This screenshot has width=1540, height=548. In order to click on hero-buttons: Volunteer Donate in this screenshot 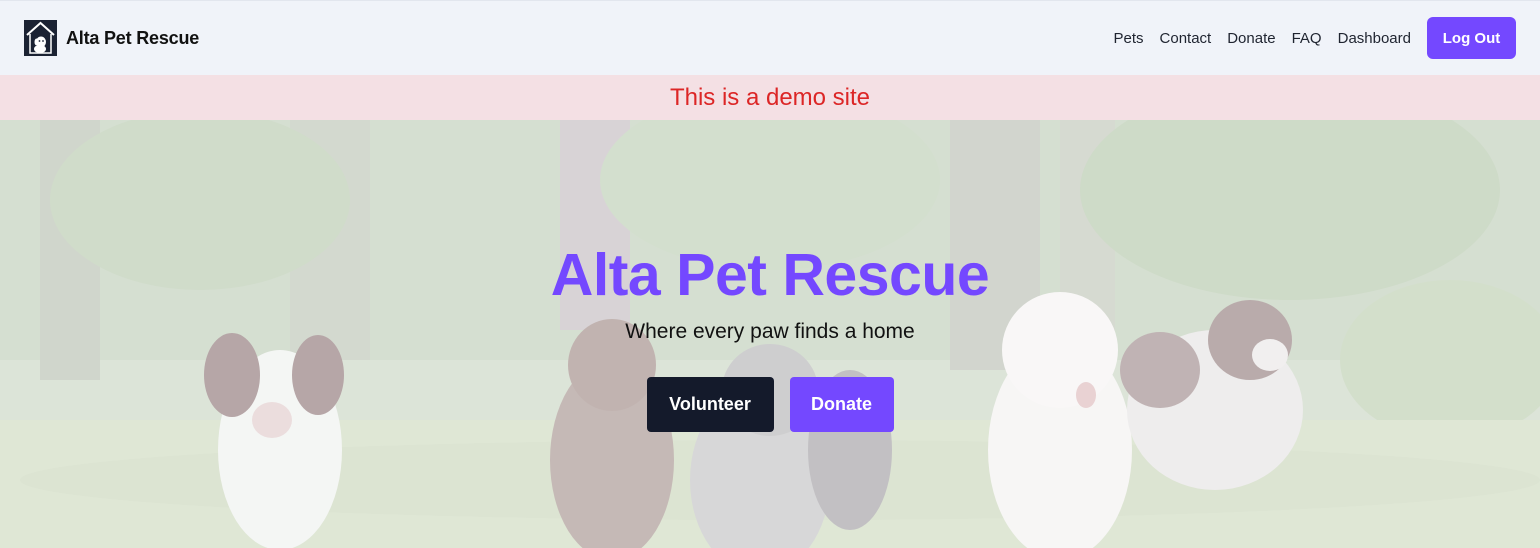, I will do `click(770, 404)`.